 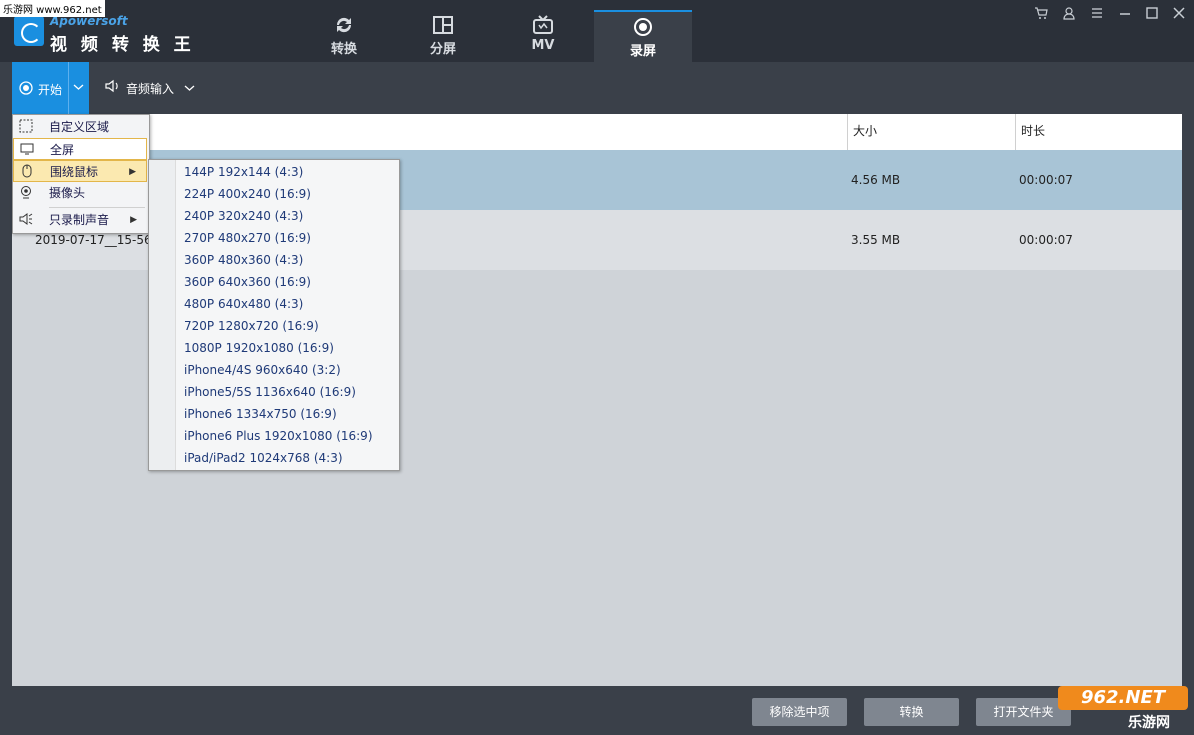 What do you see at coordinates (799, 712) in the screenshot?
I see `remove-selected-button: 移除选中项` at bounding box center [799, 712].